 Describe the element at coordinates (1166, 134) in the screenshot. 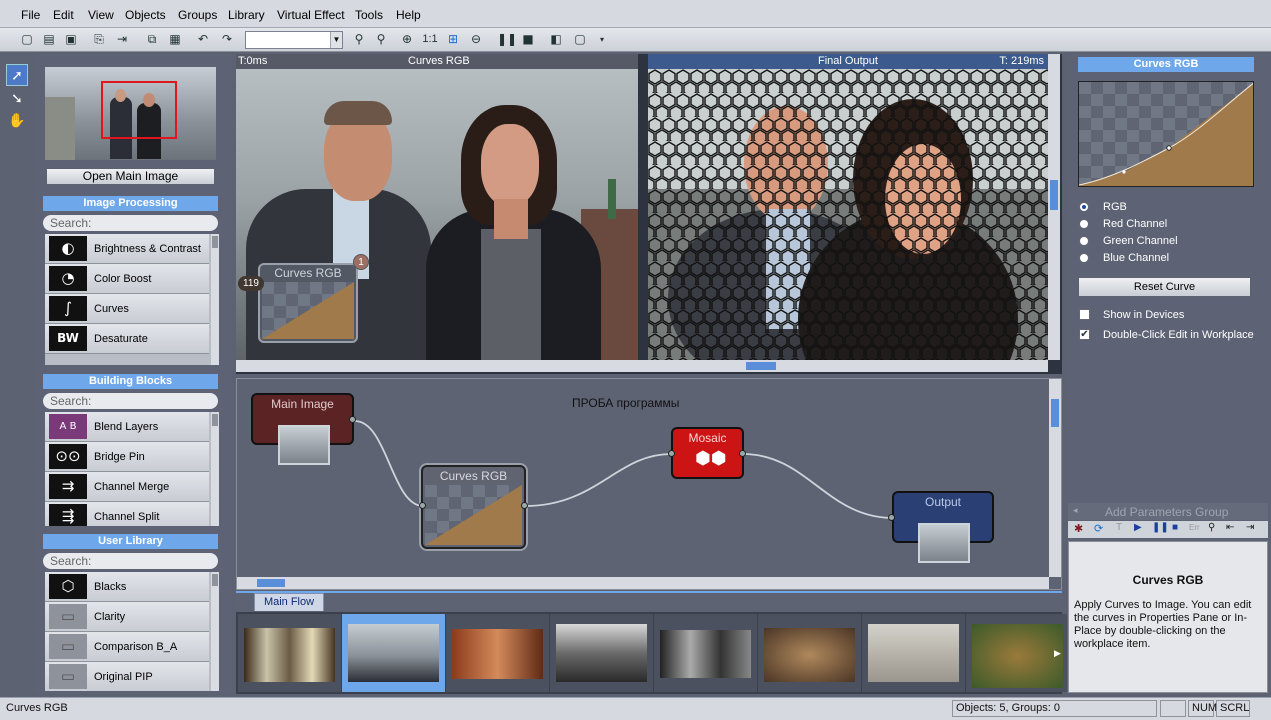

I see `curve-editor` at that location.